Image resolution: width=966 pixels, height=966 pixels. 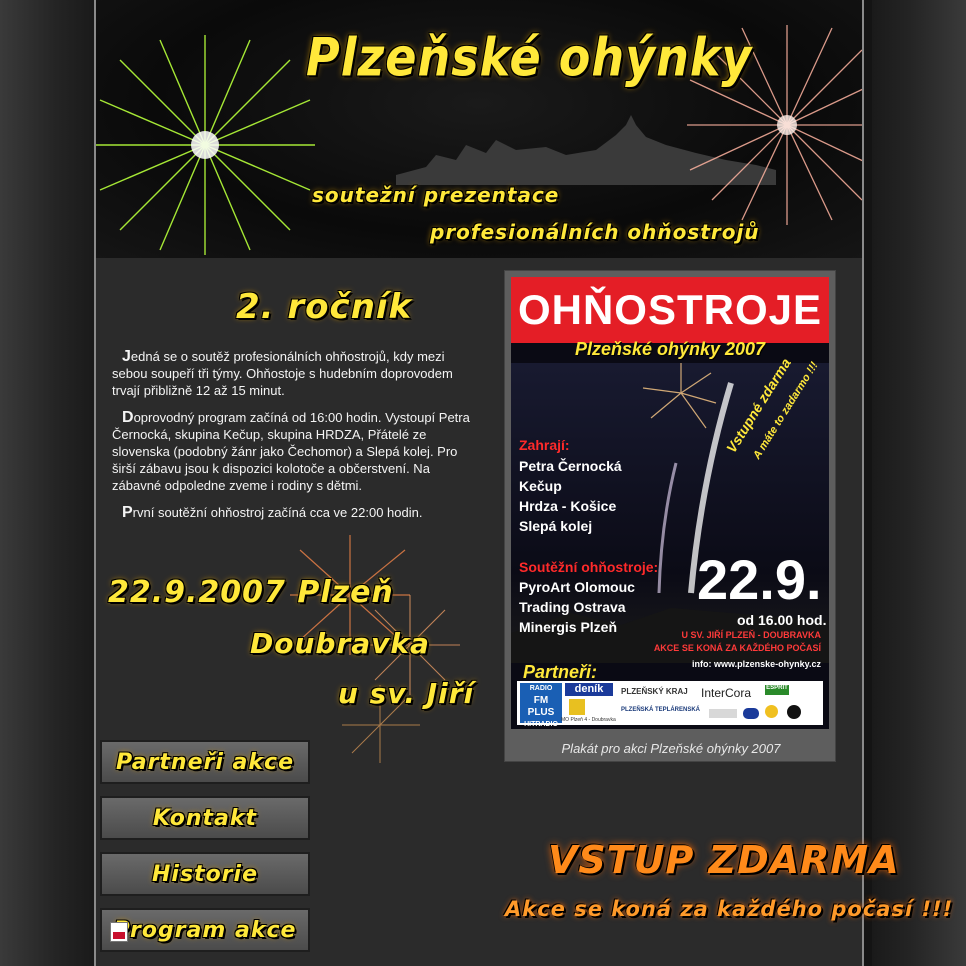 What do you see at coordinates (540, 486) in the screenshot?
I see `poster-performer: Kečup` at bounding box center [540, 486].